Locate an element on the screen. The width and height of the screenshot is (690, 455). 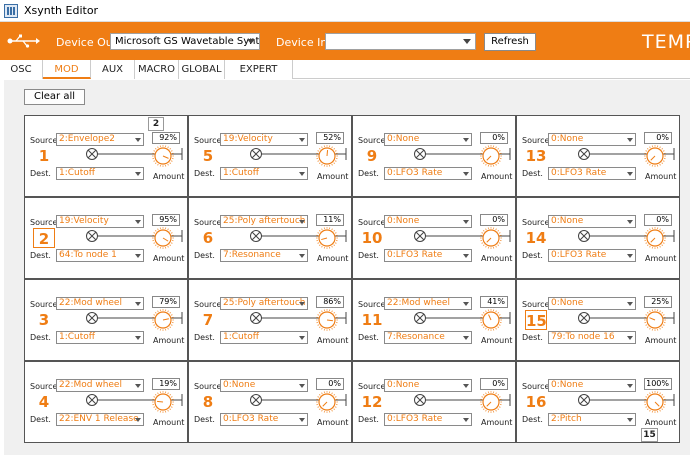
dest-value: 7:Resonance is located at coordinates (416, 337).